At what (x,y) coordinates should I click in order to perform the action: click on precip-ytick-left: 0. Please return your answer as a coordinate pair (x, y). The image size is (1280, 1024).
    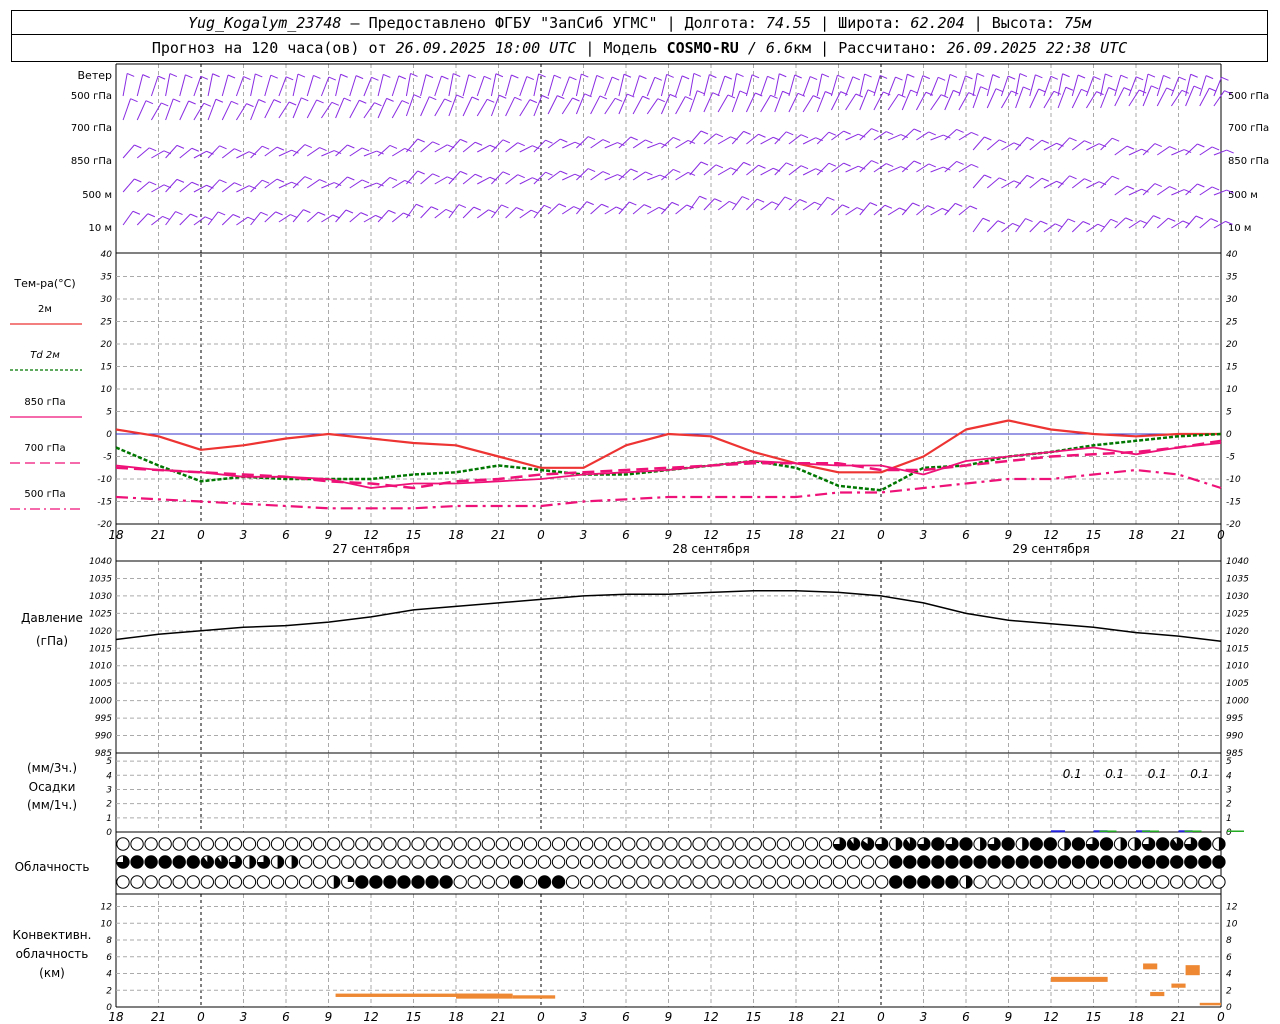
    Looking at the image, I should click on (109, 833).